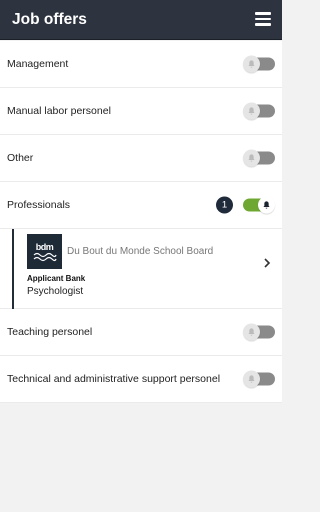 This screenshot has height=512, width=320. What do you see at coordinates (50, 332) in the screenshot?
I see `category-label: Teaching personel` at bounding box center [50, 332].